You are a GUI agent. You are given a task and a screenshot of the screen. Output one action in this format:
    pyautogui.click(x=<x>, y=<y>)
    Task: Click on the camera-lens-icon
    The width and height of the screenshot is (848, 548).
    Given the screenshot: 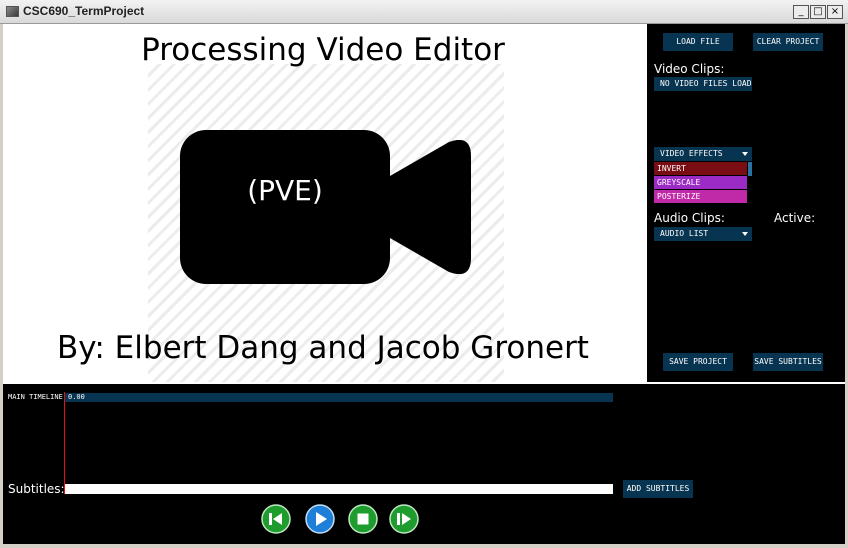 What is the action you would take?
    pyautogui.click(x=427, y=207)
    